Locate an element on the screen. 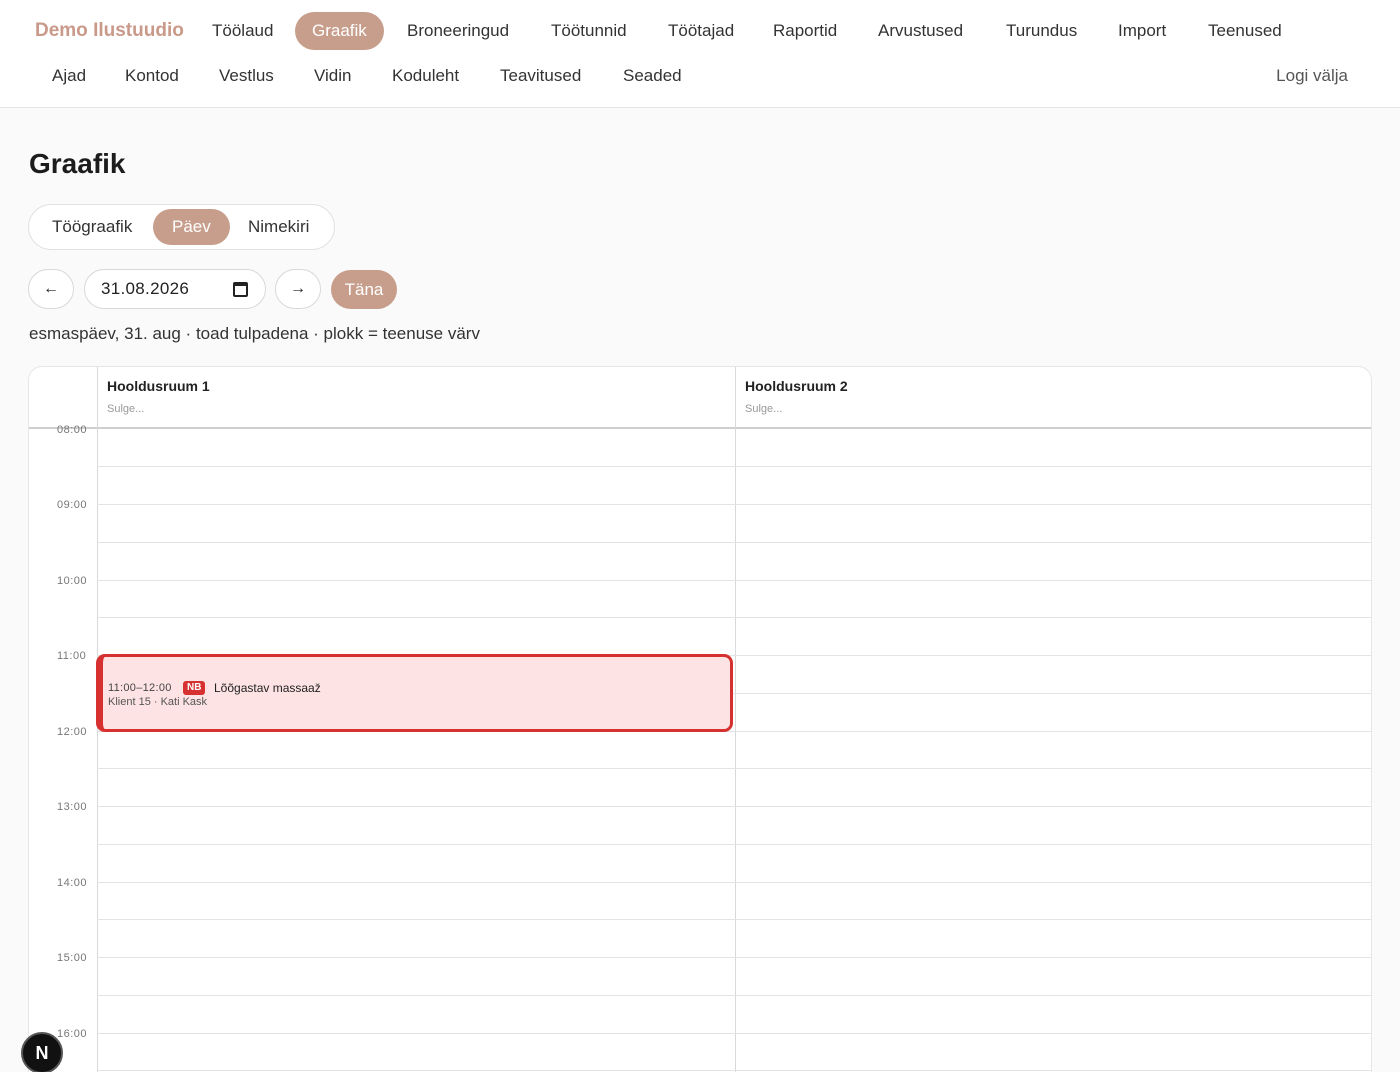 The image size is (1400, 1072). arrow-left-icon: ← is located at coordinates (51, 288).